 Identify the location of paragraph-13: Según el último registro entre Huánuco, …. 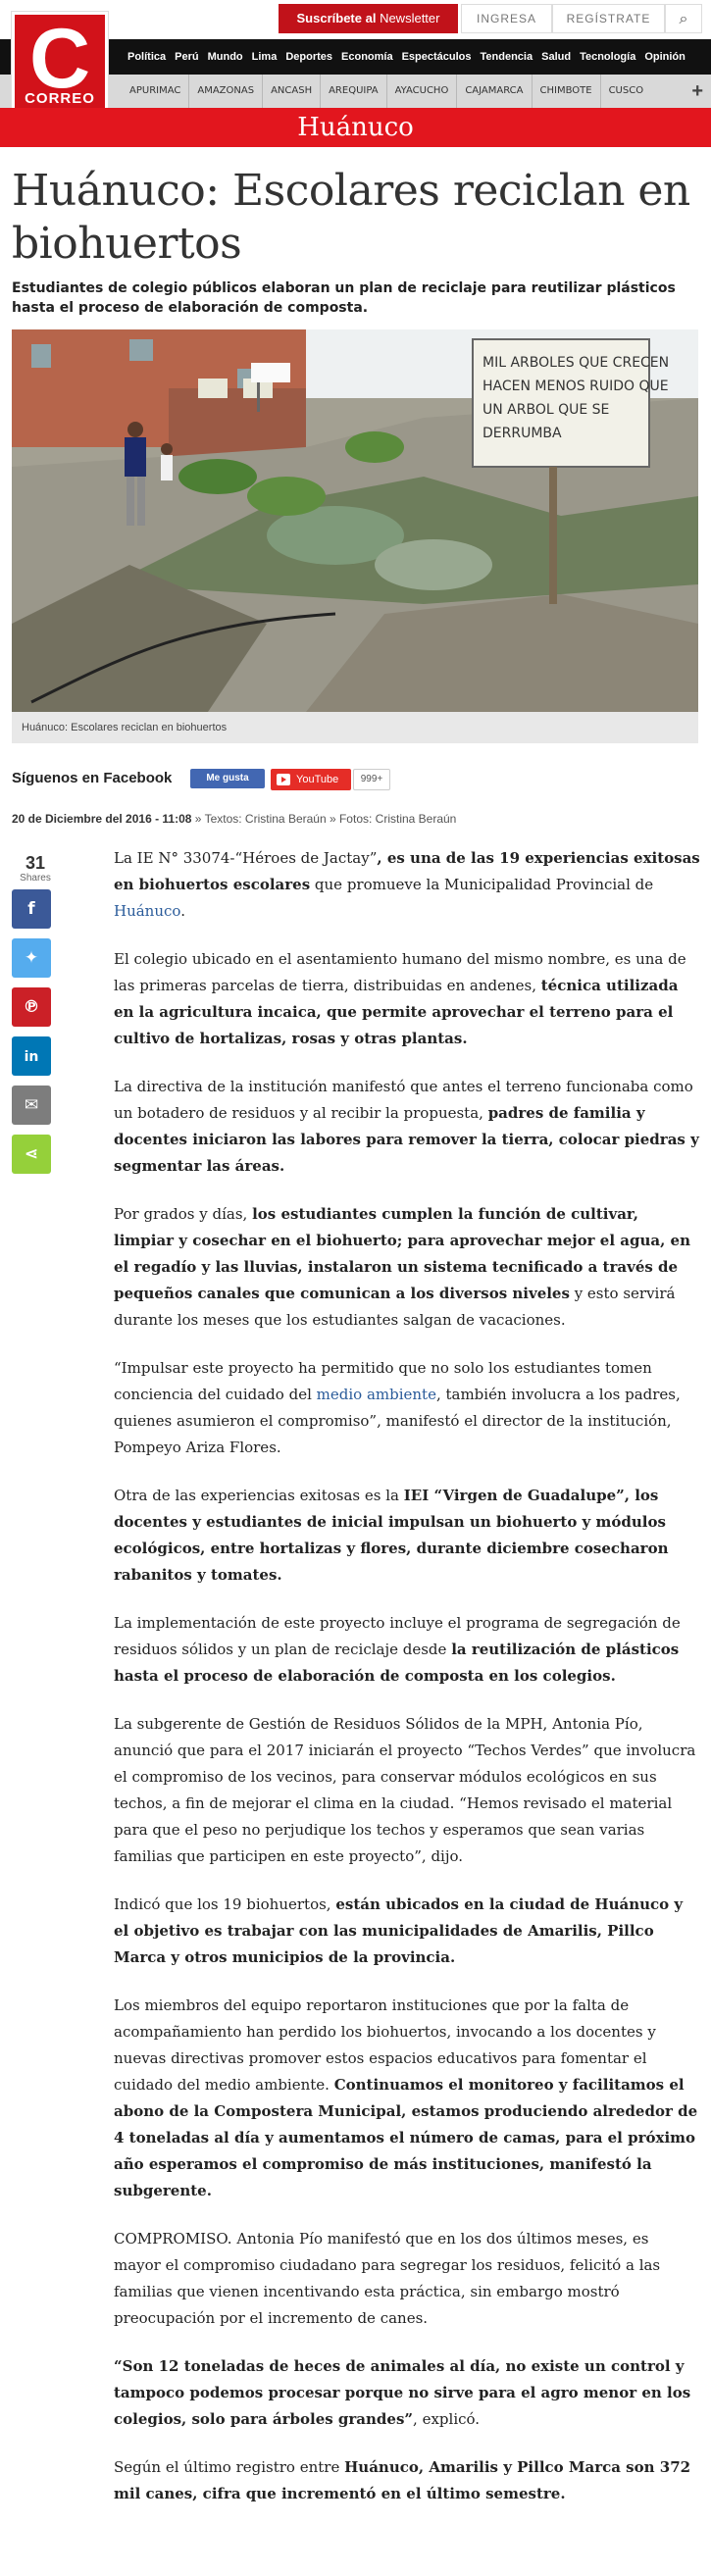
(407, 2480).